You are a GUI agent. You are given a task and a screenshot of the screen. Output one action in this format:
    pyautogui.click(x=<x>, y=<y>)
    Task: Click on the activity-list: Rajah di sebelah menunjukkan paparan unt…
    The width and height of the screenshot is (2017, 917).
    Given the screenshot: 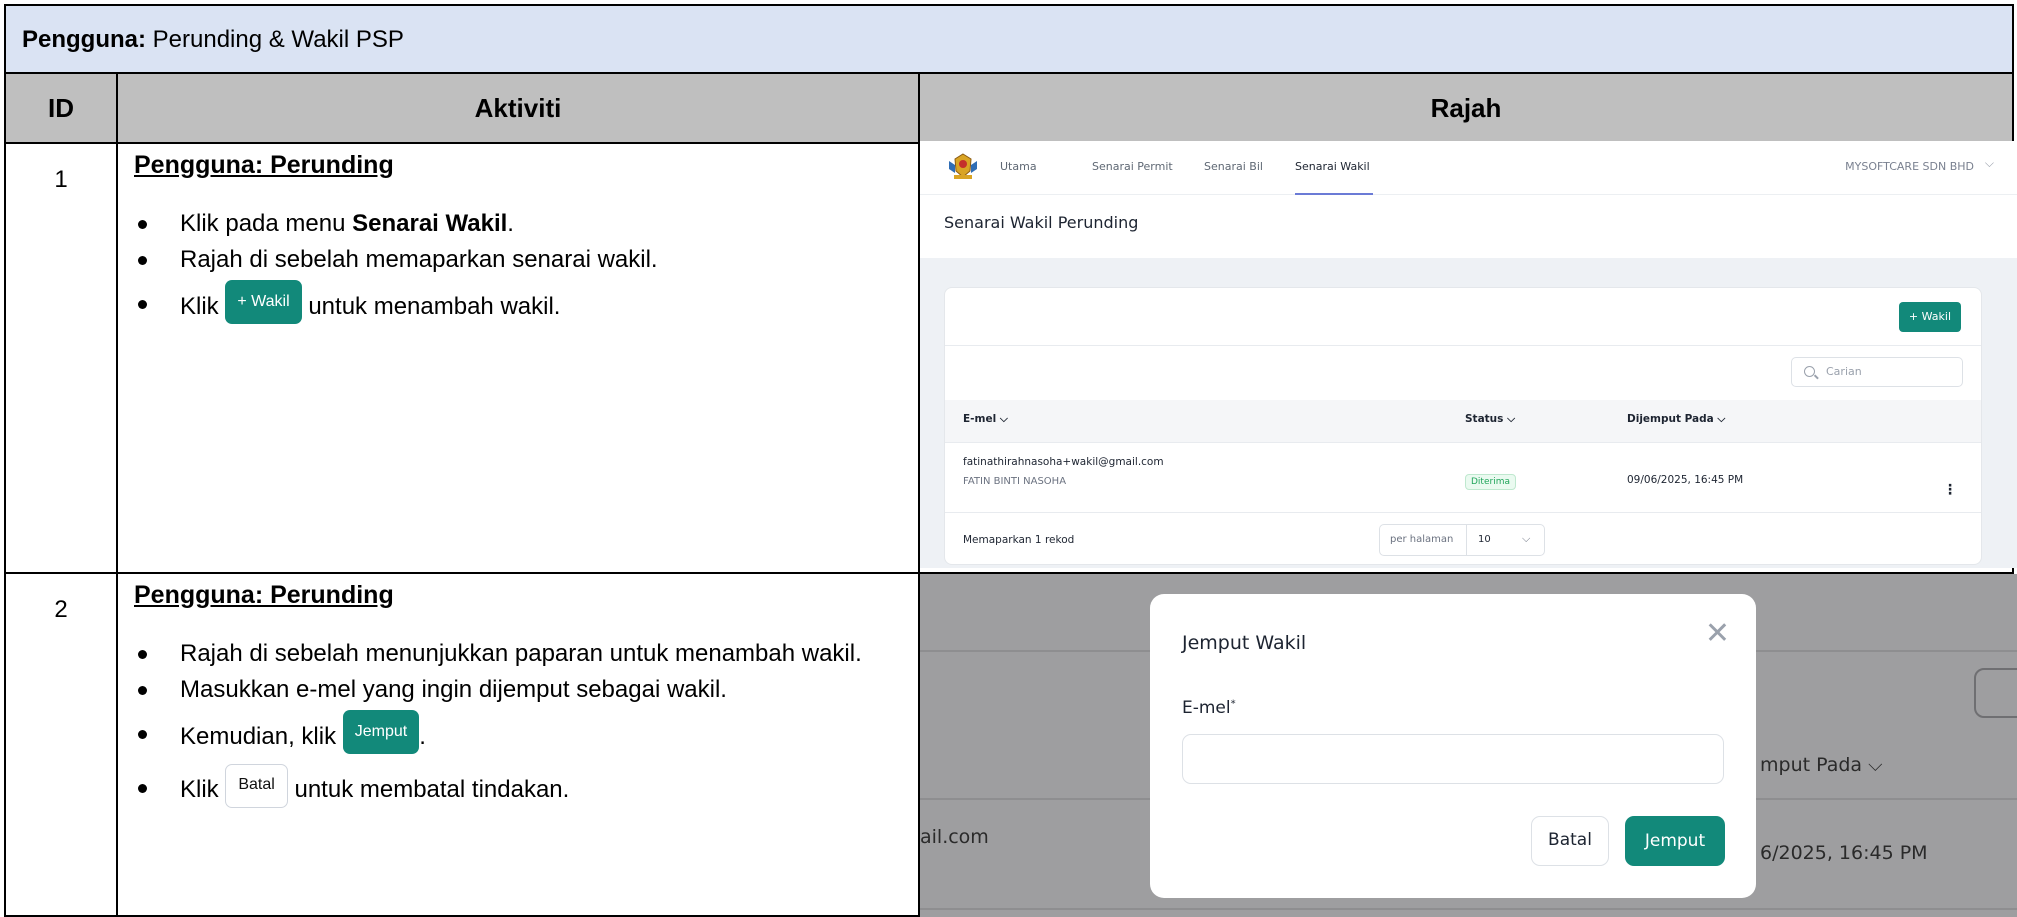 What is the action you would take?
    pyautogui.click(x=534, y=727)
    